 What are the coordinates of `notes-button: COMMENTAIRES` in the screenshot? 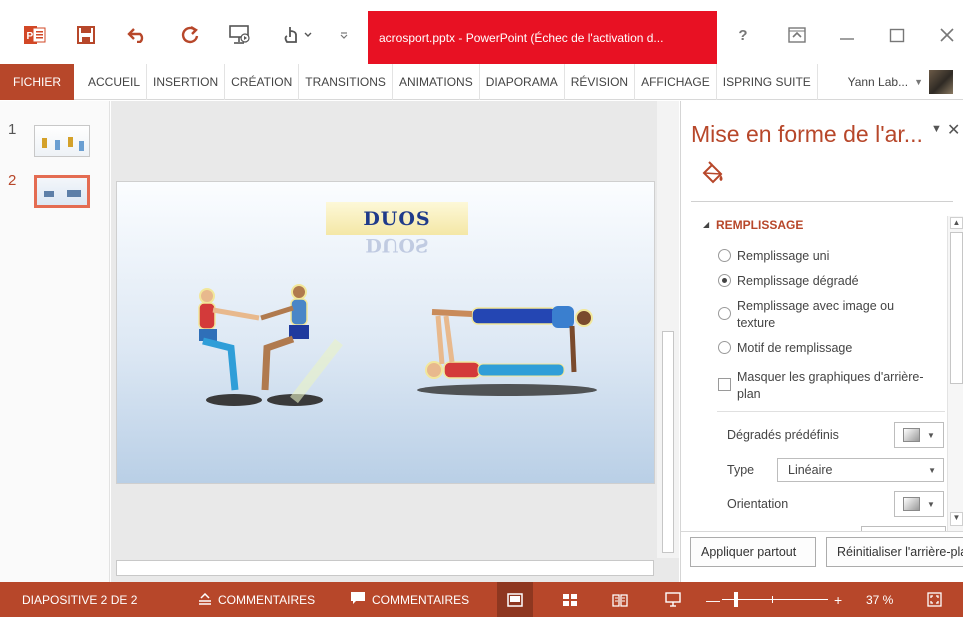 It's located at (256, 599).